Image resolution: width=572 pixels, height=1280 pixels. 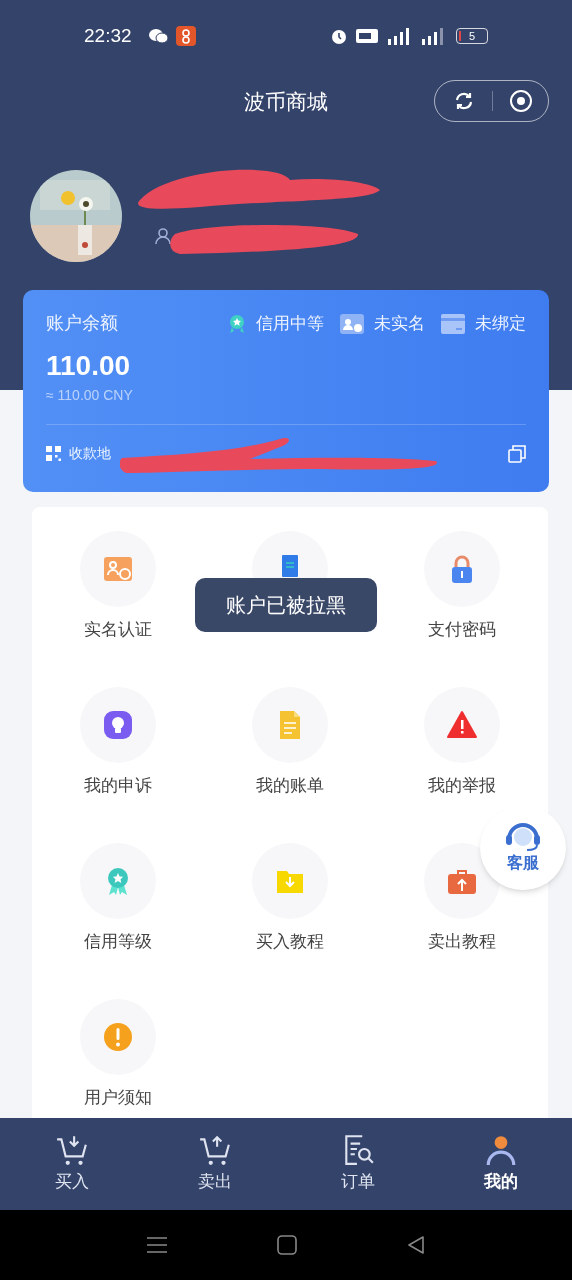 What do you see at coordinates (290, 786) in the screenshot?
I see `menu-item-label: 我的账单` at bounding box center [290, 786].